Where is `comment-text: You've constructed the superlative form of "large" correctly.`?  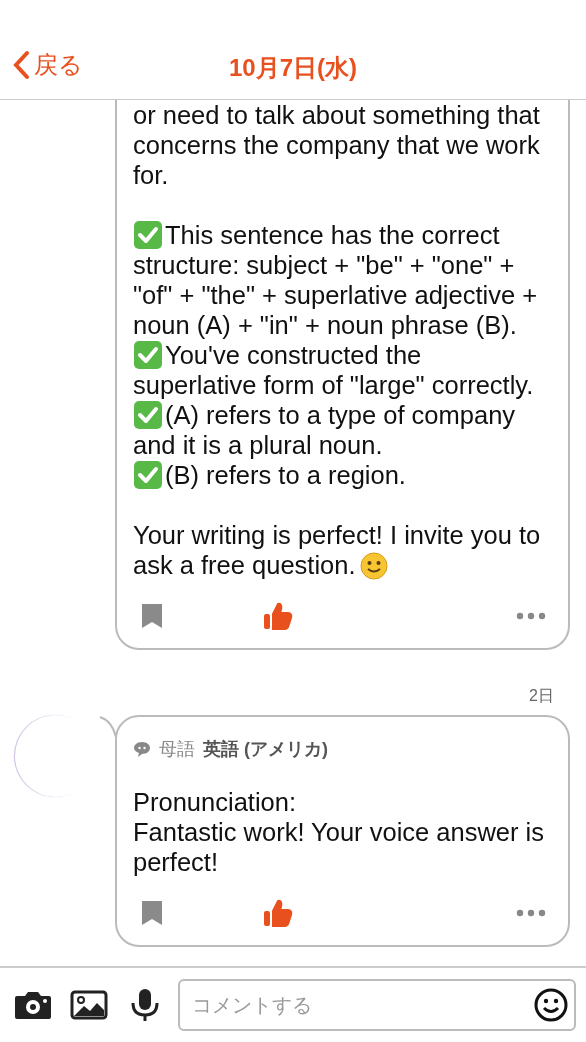 comment-text: You've constructed the superlative form of "large" correctly. is located at coordinates (334, 370).